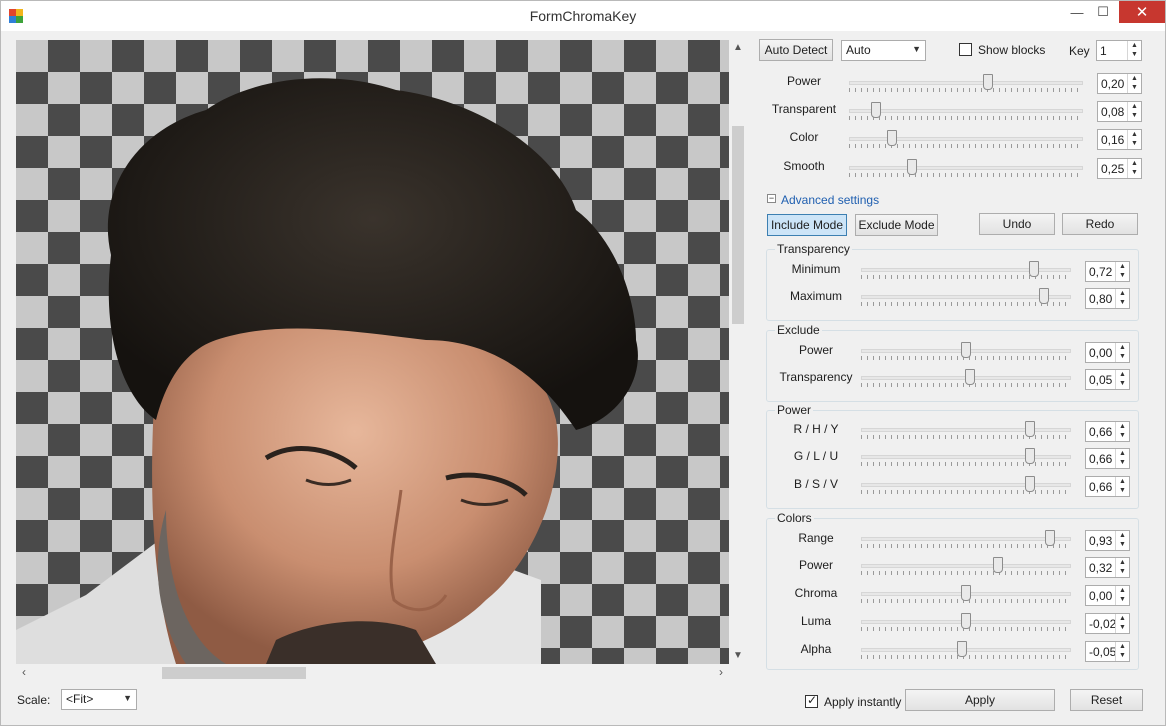  What do you see at coordinates (811, 700) in the screenshot?
I see `apply-instantly-checkbox` at bounding box center [811, 700].